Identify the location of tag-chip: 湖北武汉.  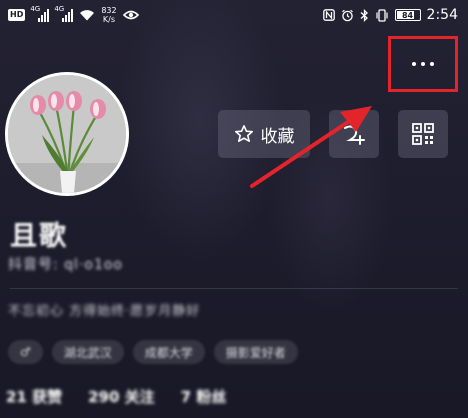
(87, 352).